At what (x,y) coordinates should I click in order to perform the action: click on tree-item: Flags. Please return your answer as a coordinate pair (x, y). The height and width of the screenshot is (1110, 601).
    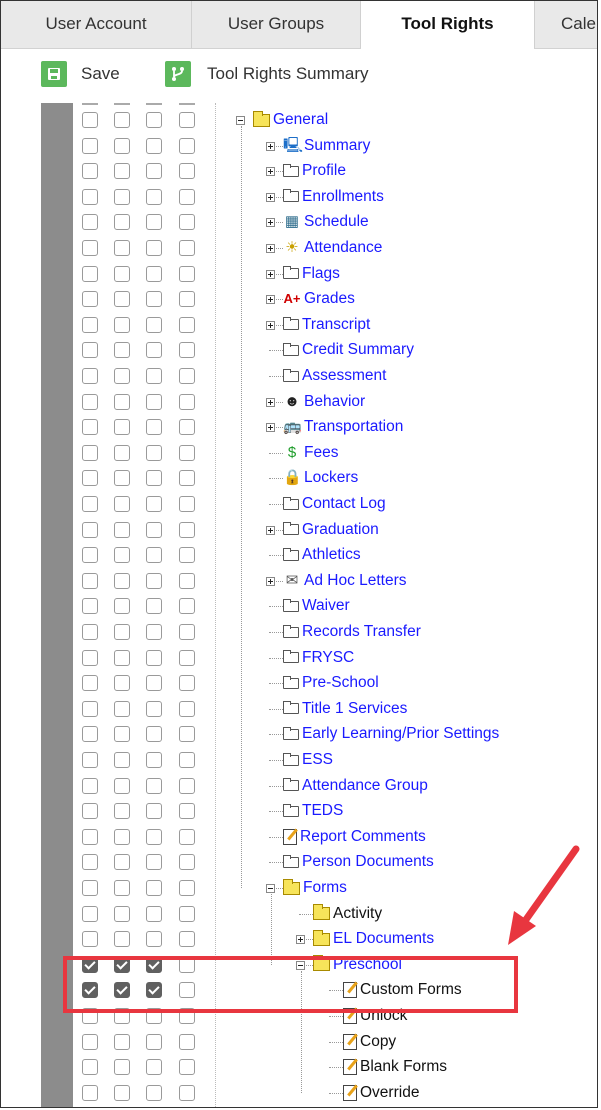
    Looking at the image, I should click on (311, 274).